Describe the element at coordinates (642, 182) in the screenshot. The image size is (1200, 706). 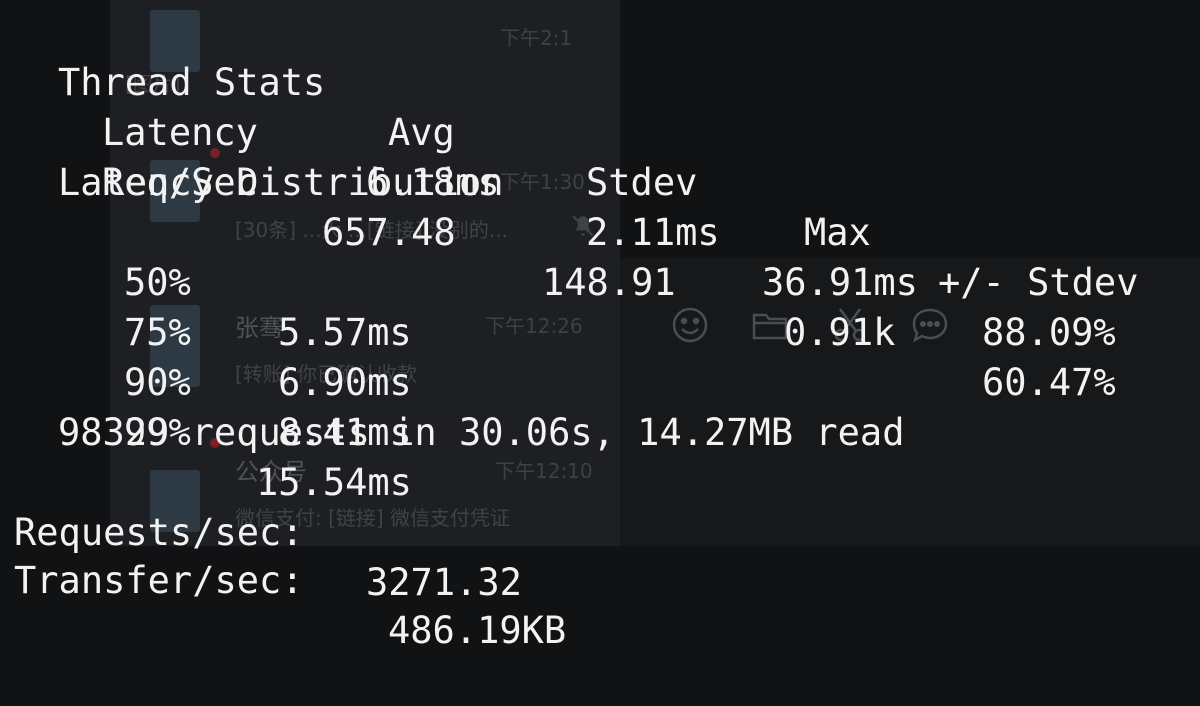
I see `col-stdev: Stdev` at that location.